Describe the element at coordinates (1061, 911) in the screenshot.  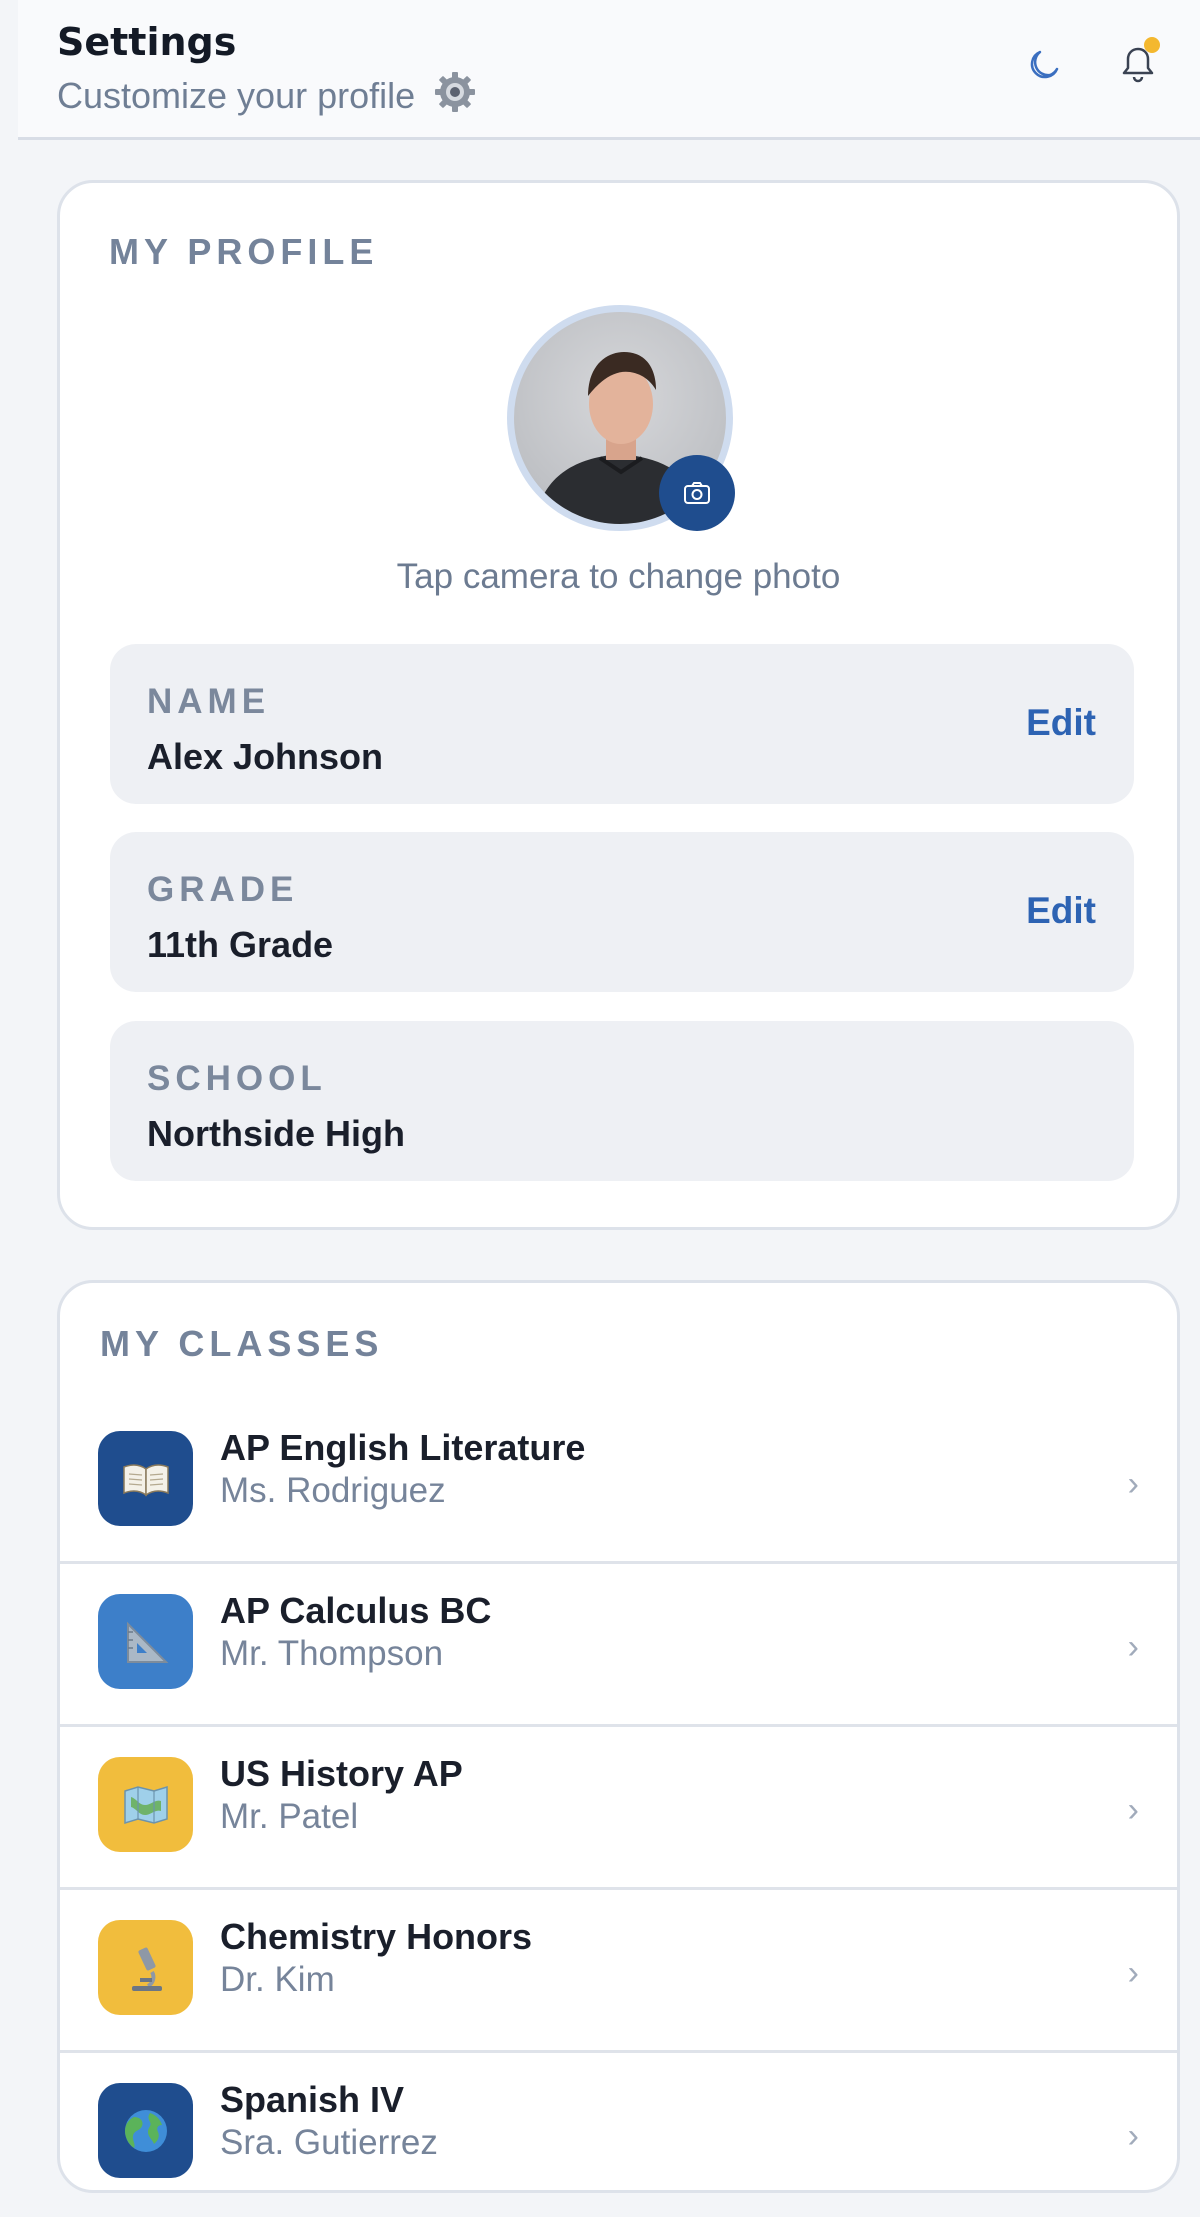
I see `edit-grade-button: Edit` at that location.